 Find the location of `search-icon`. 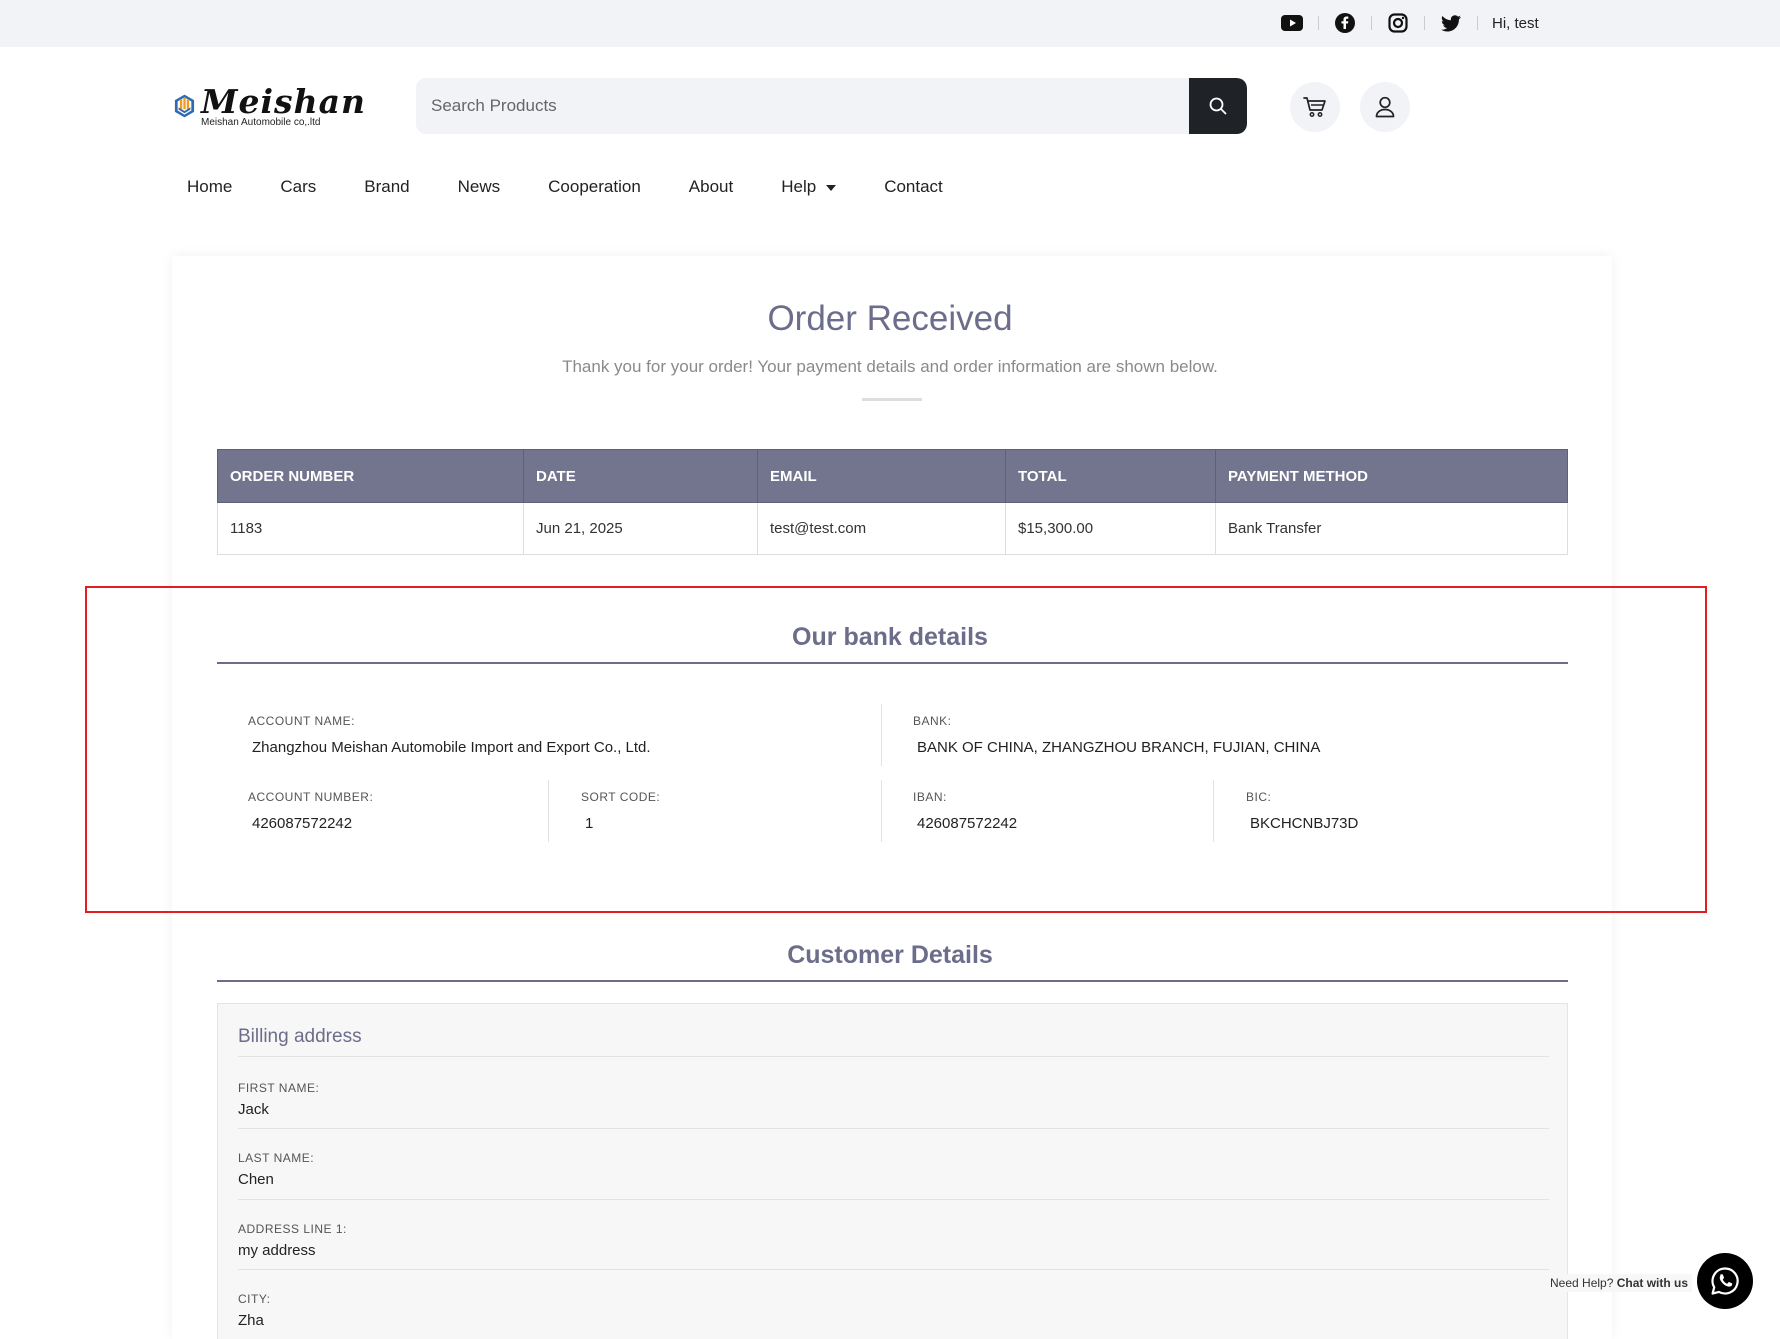

search-icon is located at coordinates (1218, 106).